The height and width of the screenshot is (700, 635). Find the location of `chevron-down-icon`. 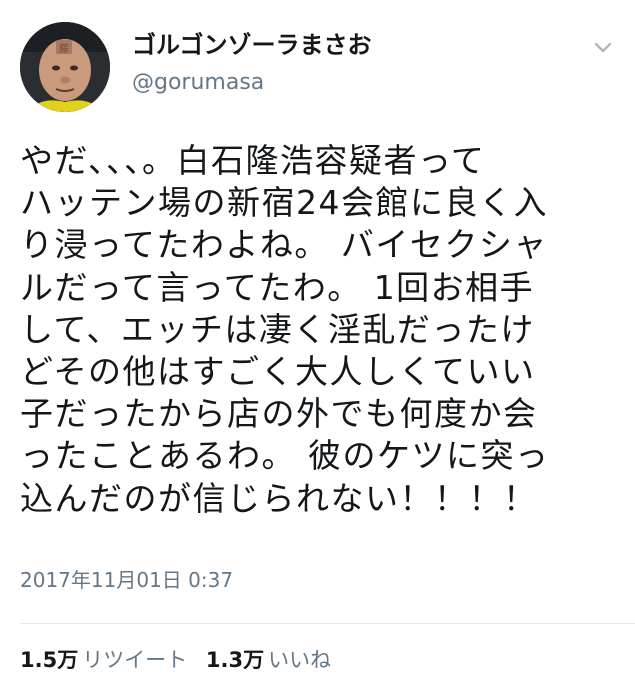

chevron-down-icon is located at coordinates (603, 47).